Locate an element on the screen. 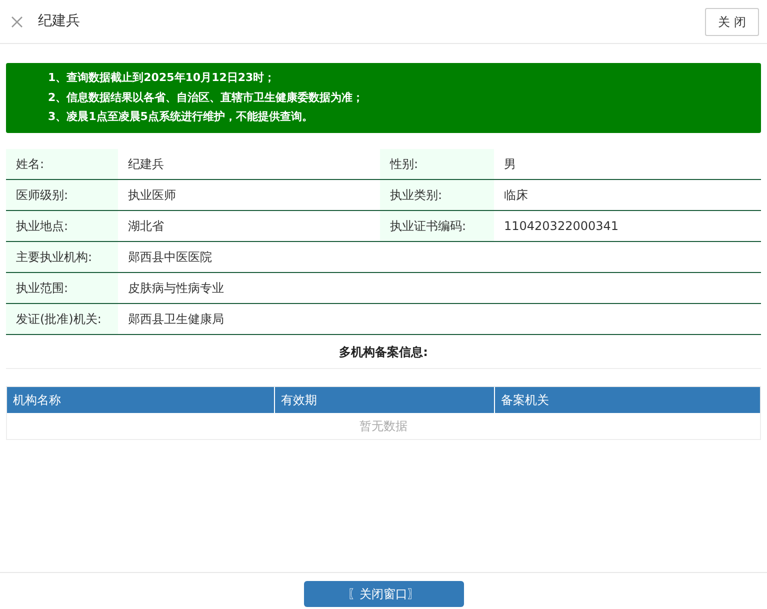  field-label: 医师级别: is located at coordinates (62, 195).